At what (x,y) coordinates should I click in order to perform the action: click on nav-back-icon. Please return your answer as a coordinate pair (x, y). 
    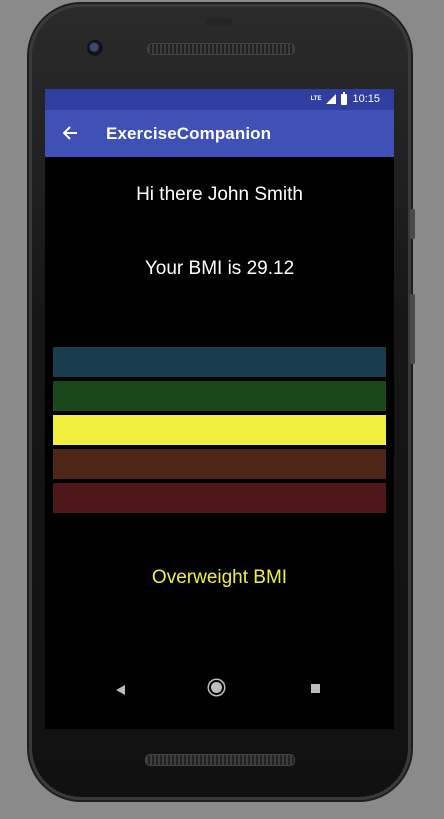
    Looking at the image, I should click on (120, 690).